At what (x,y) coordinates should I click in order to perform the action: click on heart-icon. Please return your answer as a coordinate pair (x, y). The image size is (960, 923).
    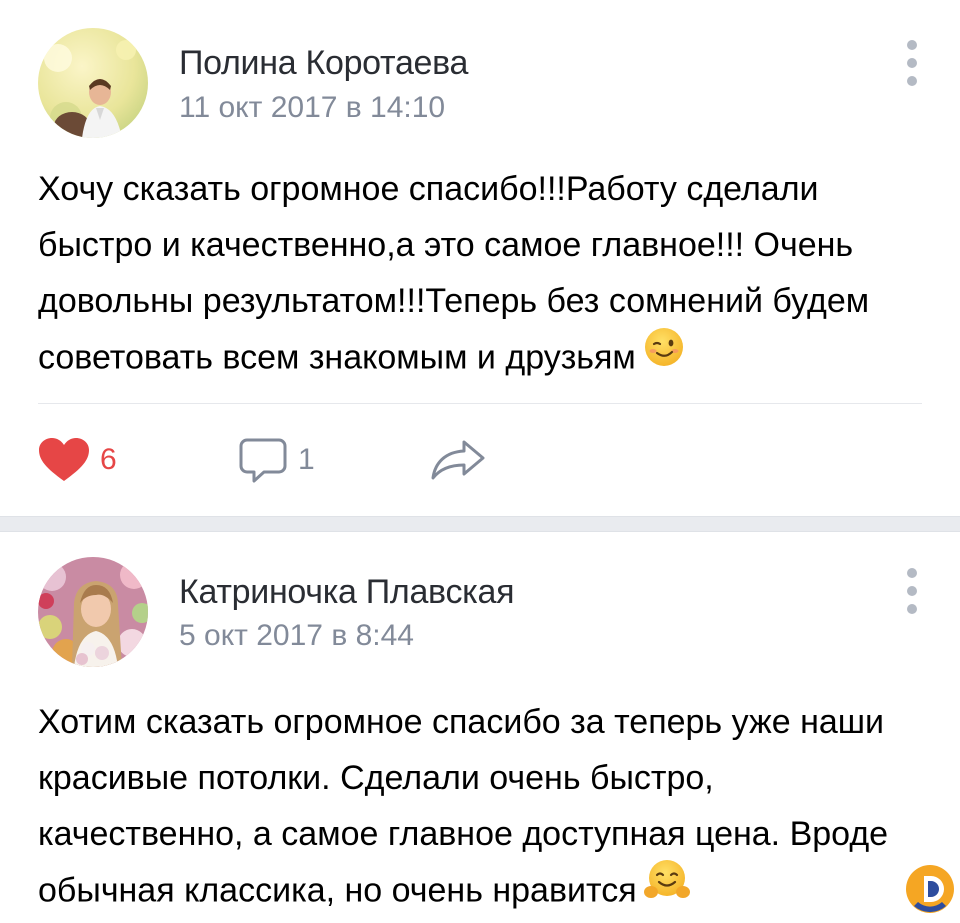
    Looking at the image, I should click on (64, 459).